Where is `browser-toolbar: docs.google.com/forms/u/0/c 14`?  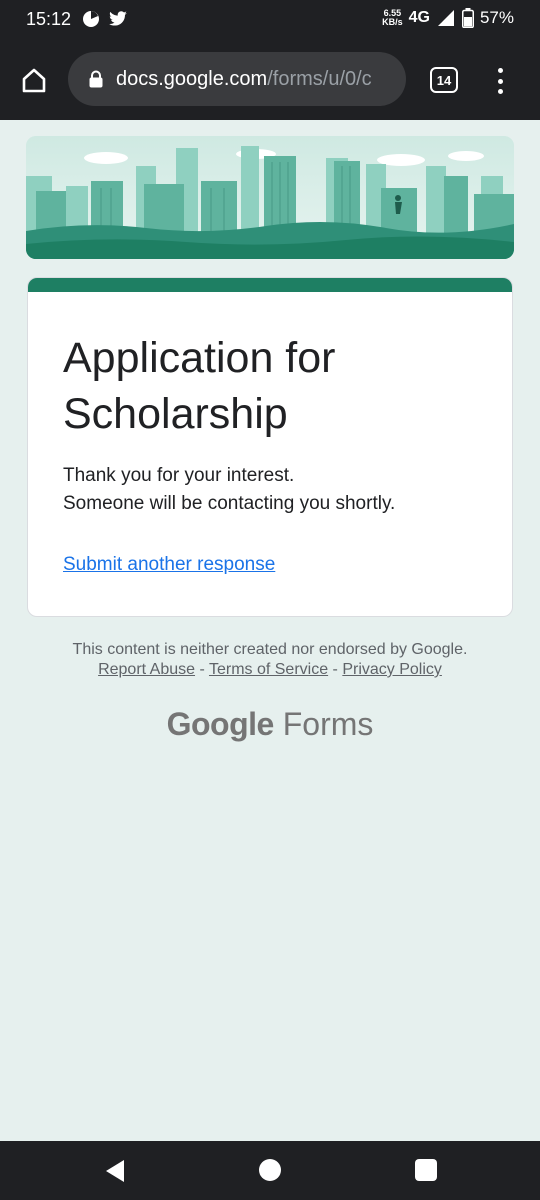
browser-toolbar: docs.google.com/forms/u/0/c 14 is located at coordinates (270, 80).